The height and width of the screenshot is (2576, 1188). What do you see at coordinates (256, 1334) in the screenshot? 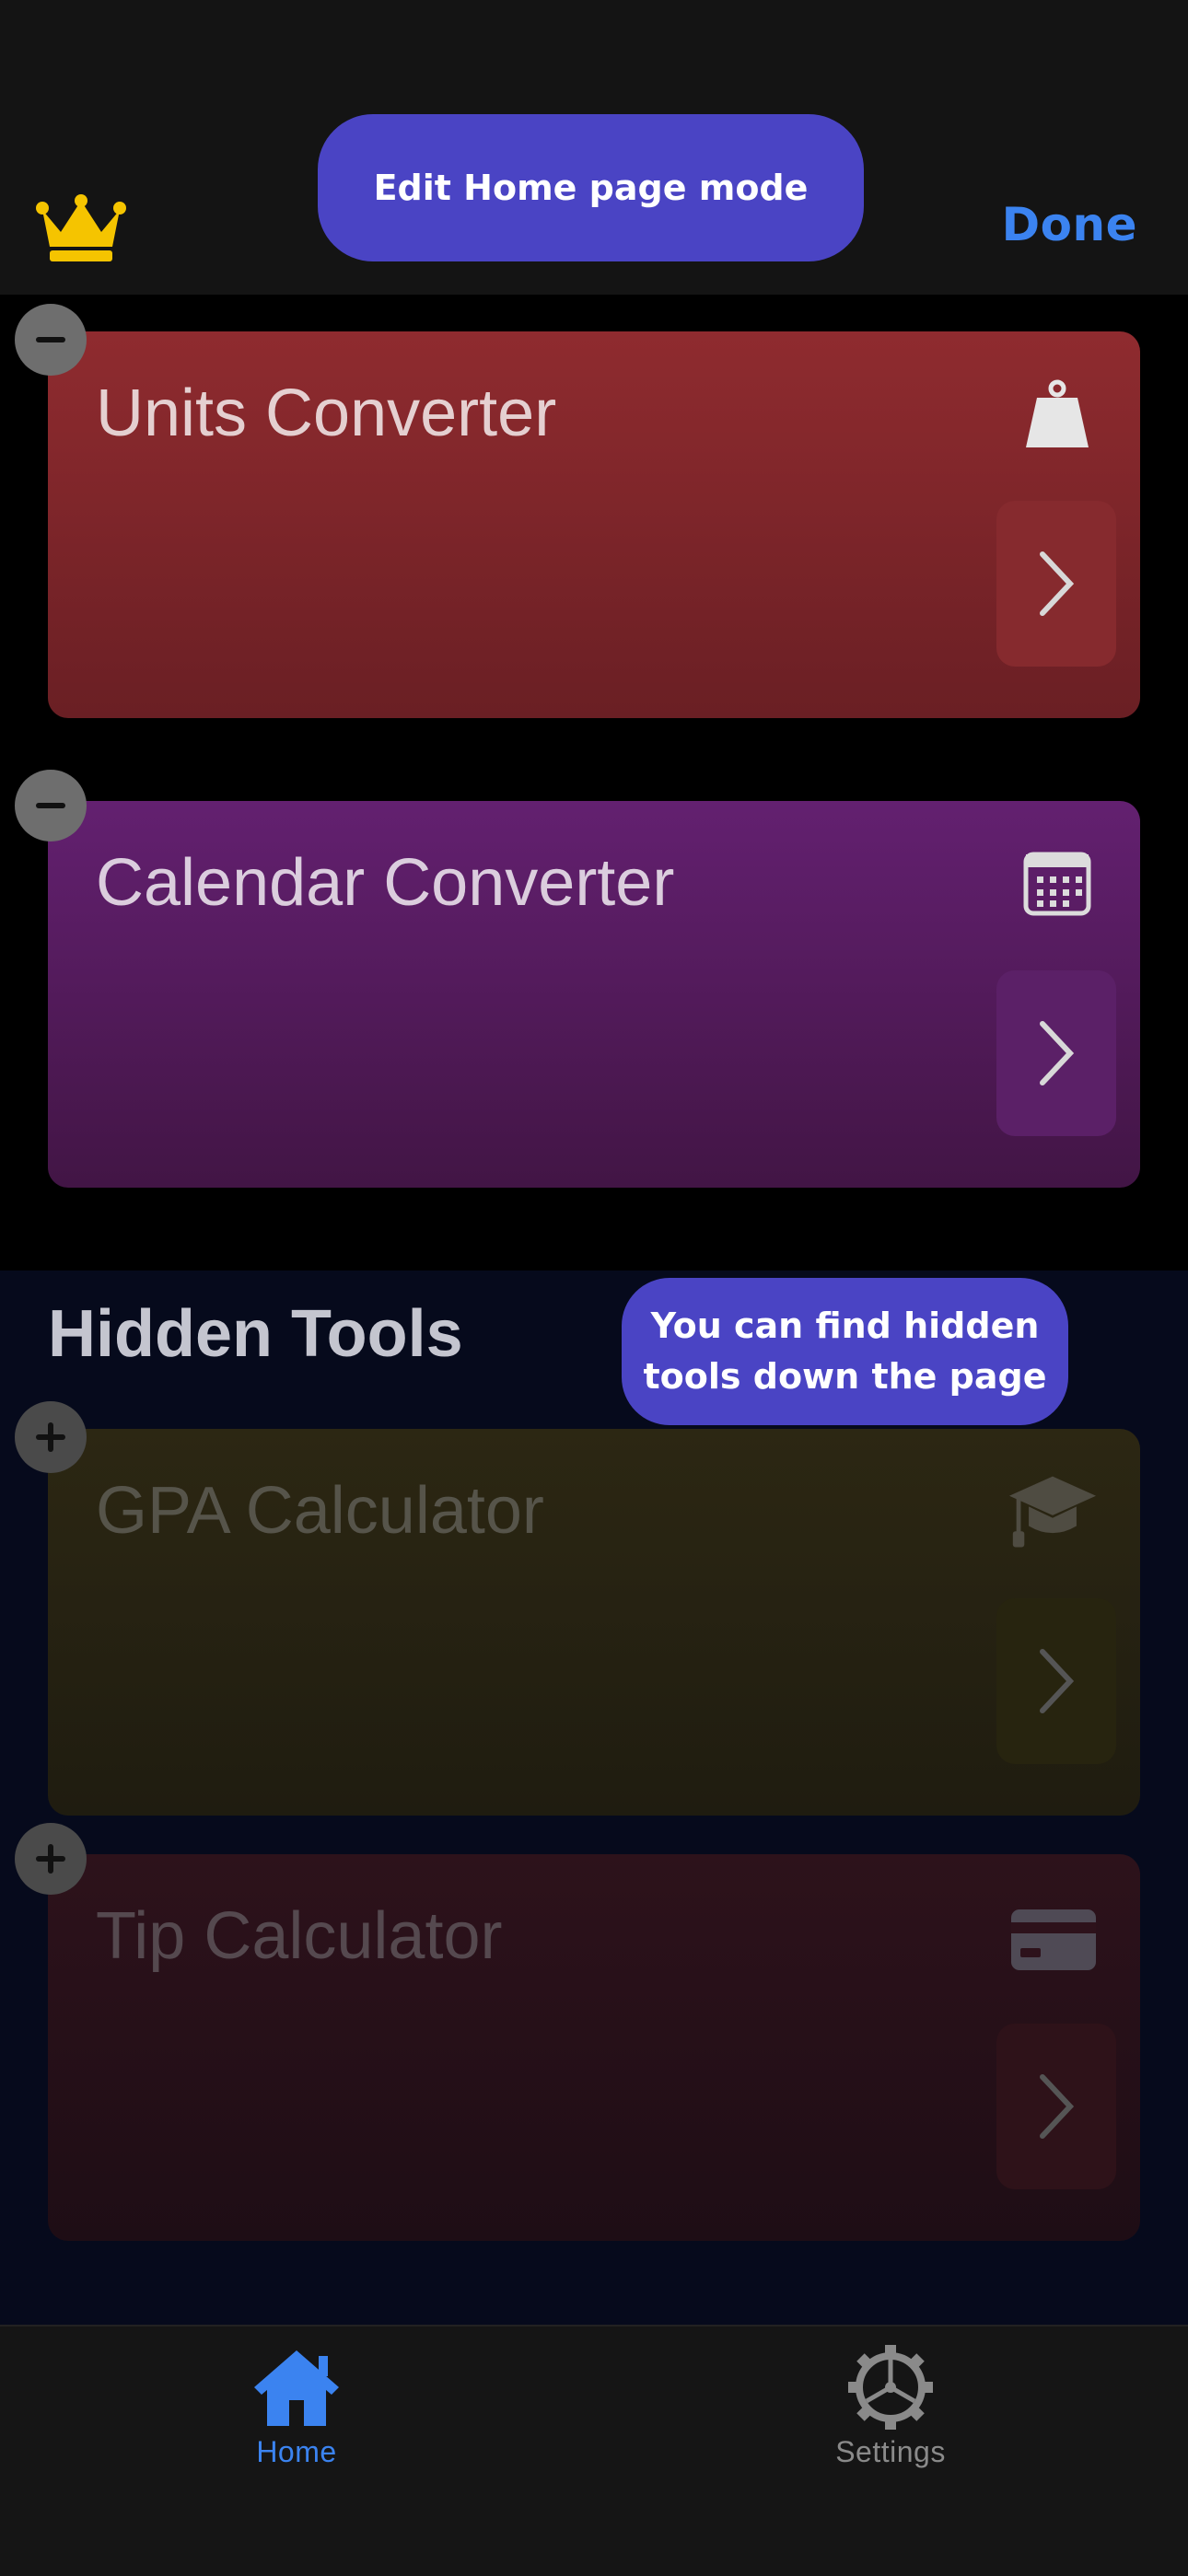
I see `section-title: Hidden Tools` at bounding box center [256, 1334].